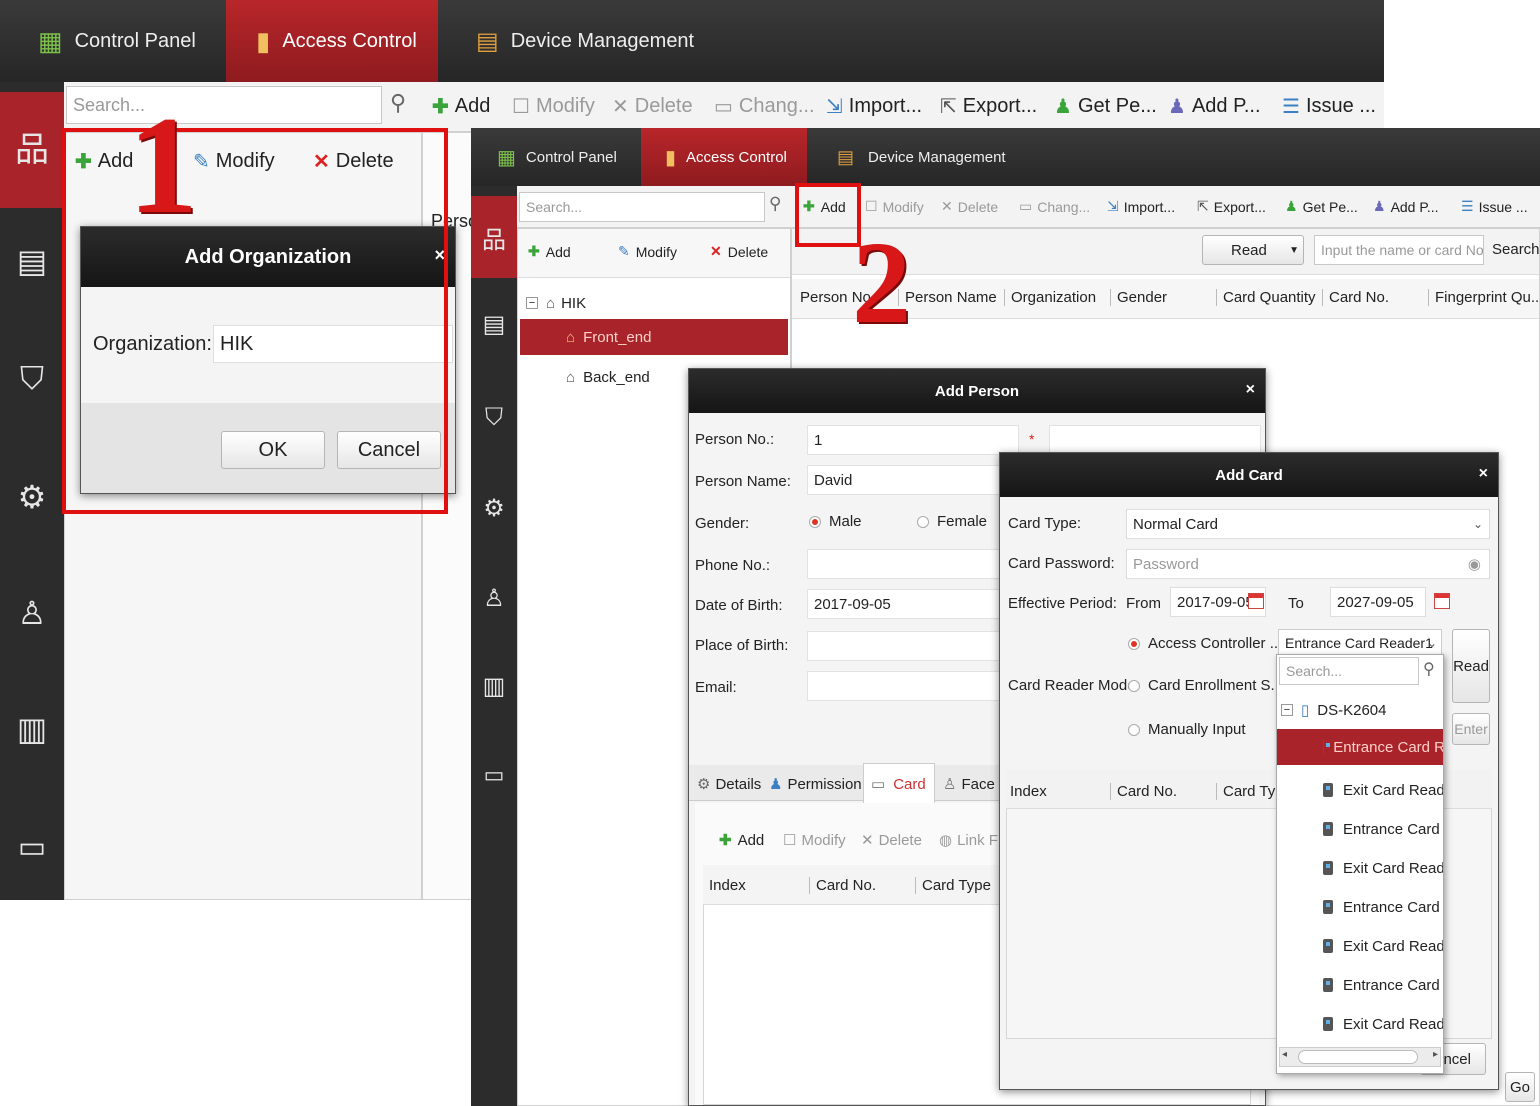 The width and height of the screenshot is (1540, 1106). I want to click on tree-item-back-end: ⌂ Back_end, so click(608, 377).